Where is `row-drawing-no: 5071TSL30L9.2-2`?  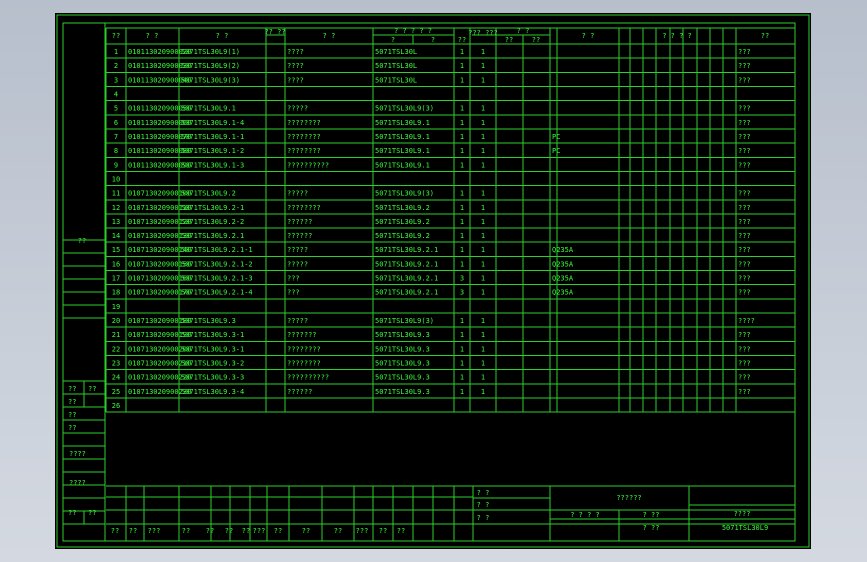 row-drawing-no: 5071TSL30L9.2-2 is located at coordinates (212, 222).